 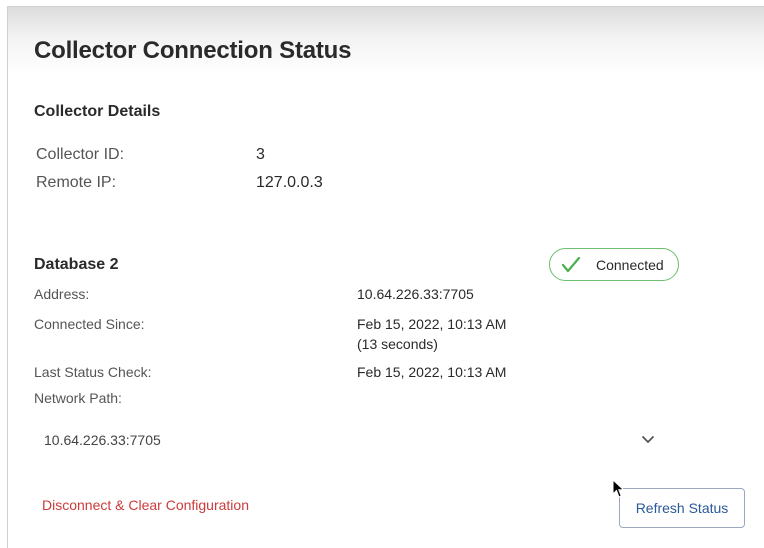 I want to click on status-badge: Connected, so click(x=614, y=264).